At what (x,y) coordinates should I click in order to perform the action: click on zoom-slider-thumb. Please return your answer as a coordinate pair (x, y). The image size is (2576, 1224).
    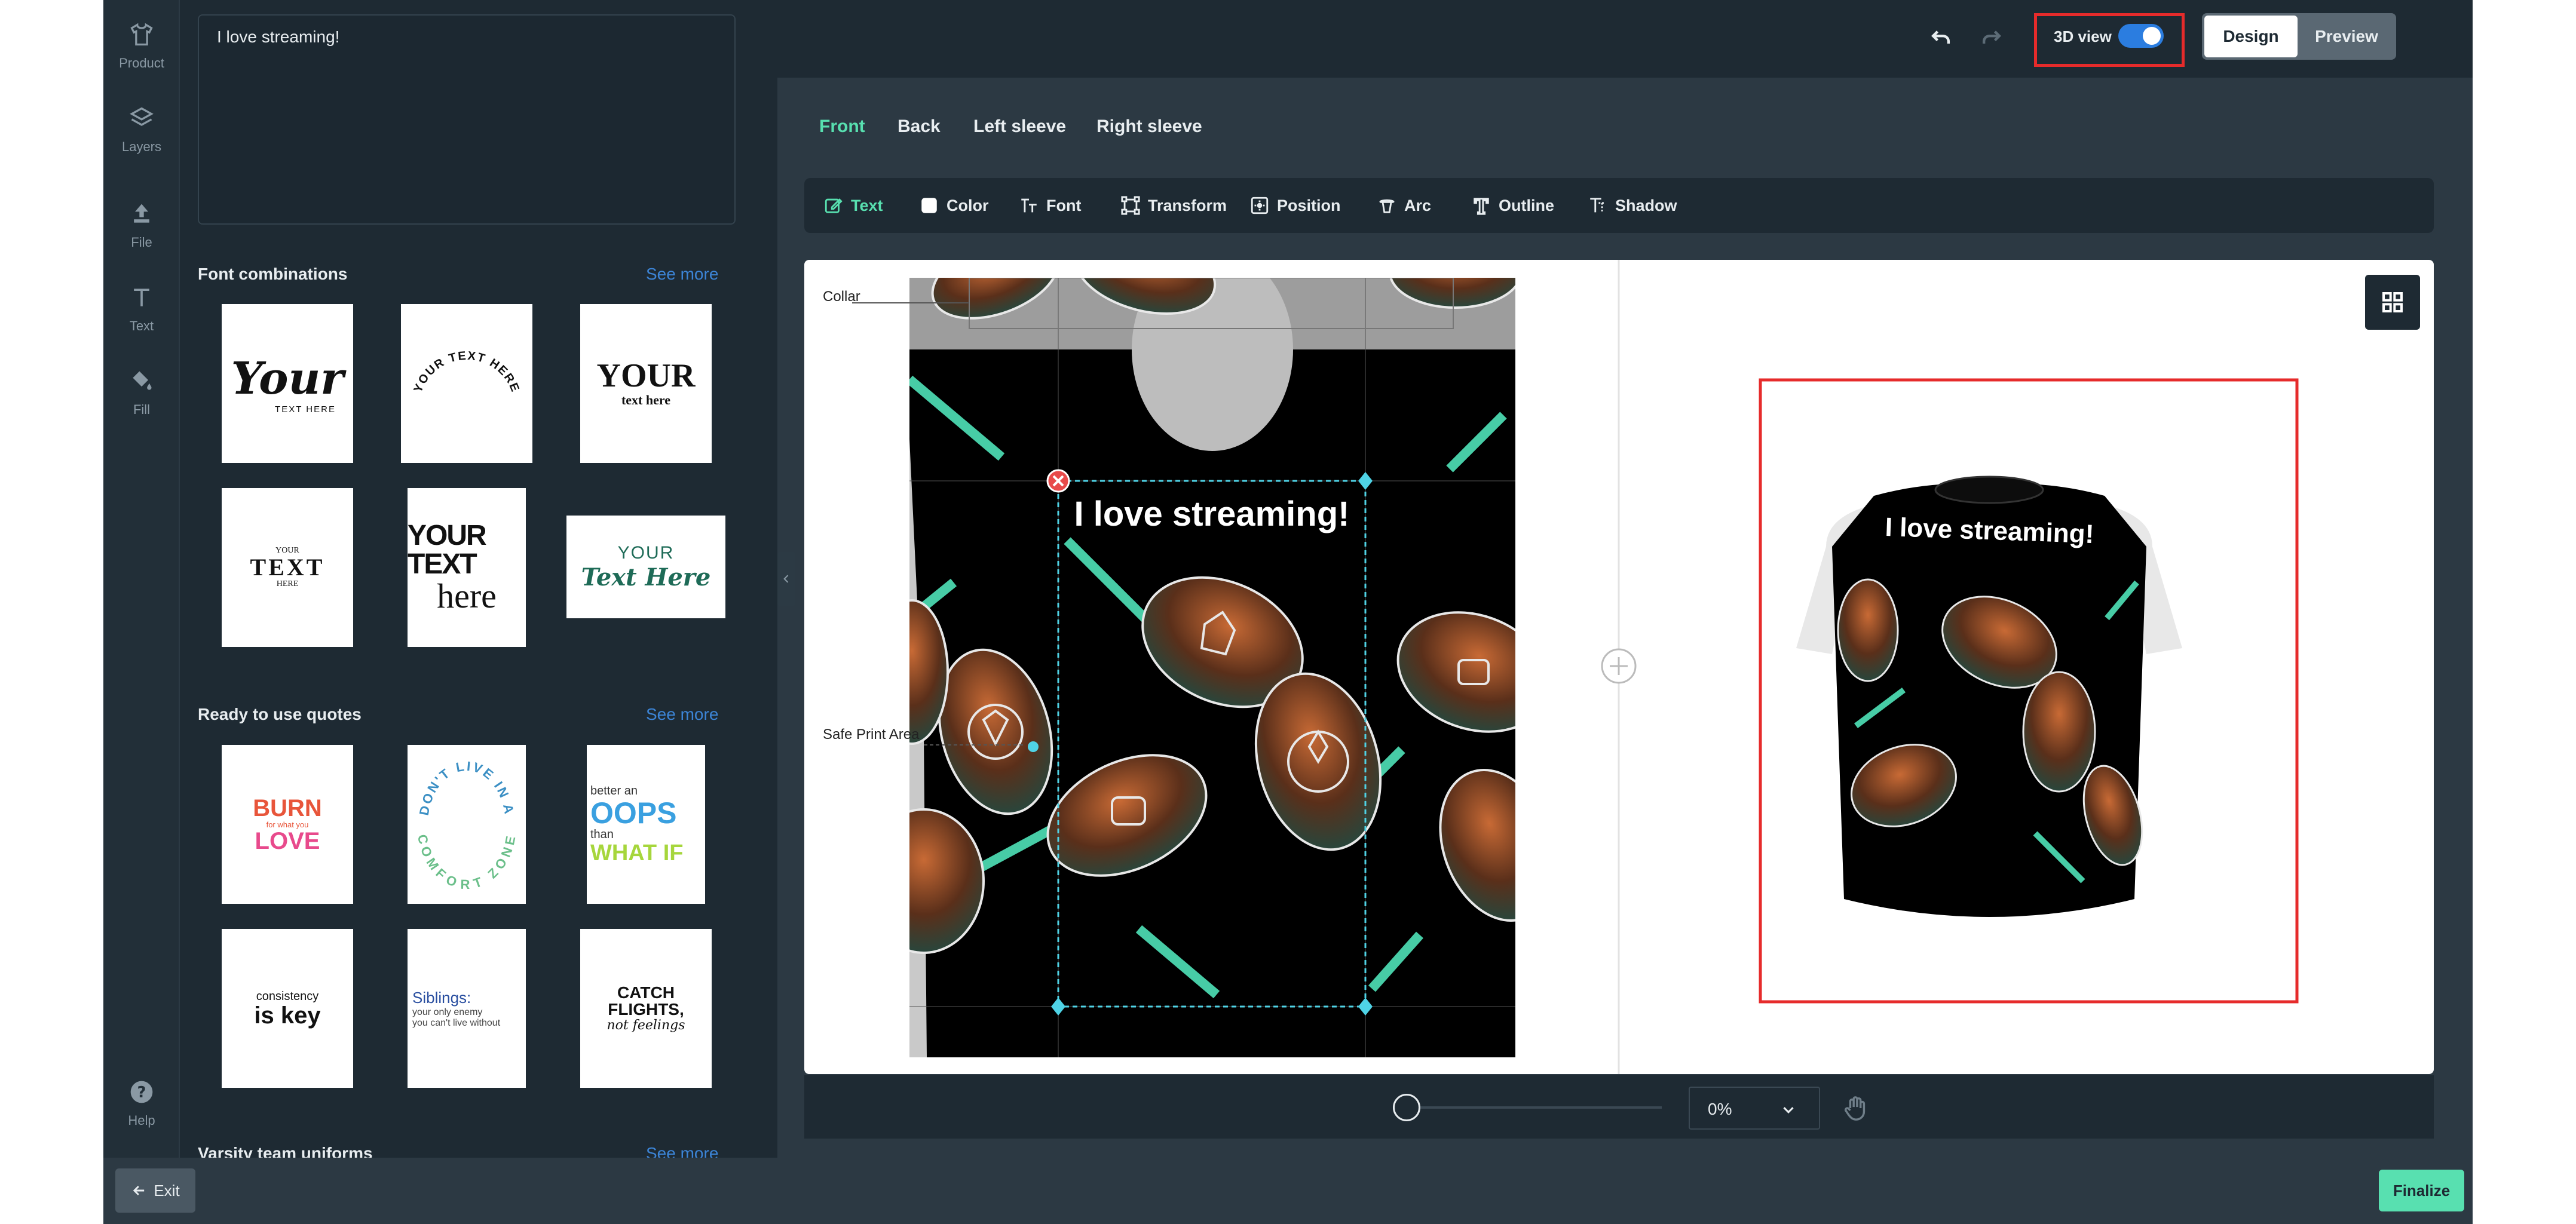
    Looking at the image, I should click on (1406, 1107).